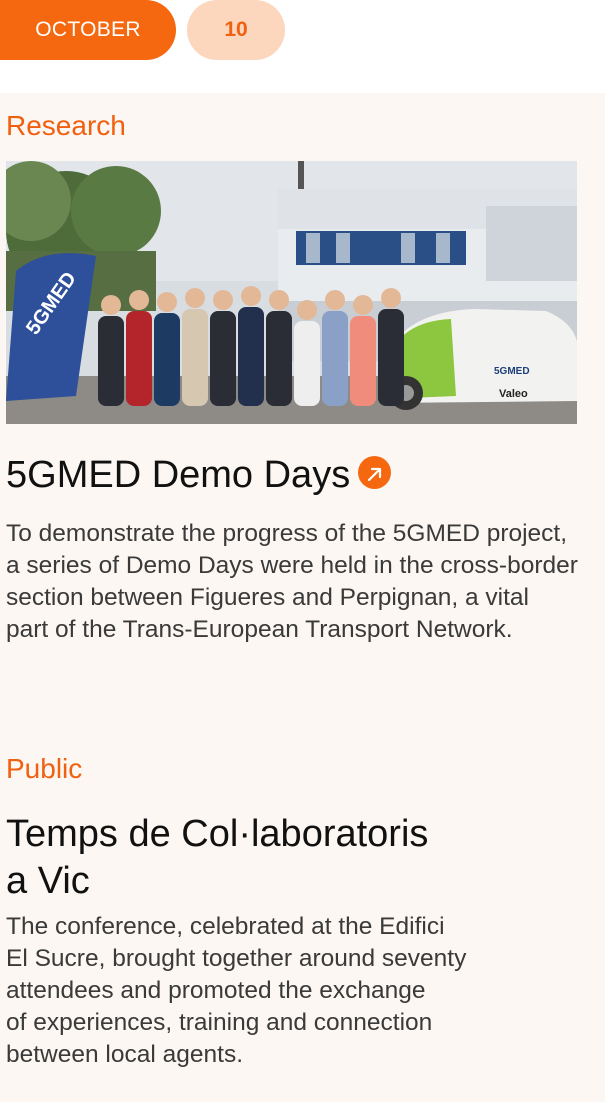  Describe the element at coordinates (217, 834) in the screenshot. I see `article-title-2-line1: Temps de Col·laboratoris` at that location.